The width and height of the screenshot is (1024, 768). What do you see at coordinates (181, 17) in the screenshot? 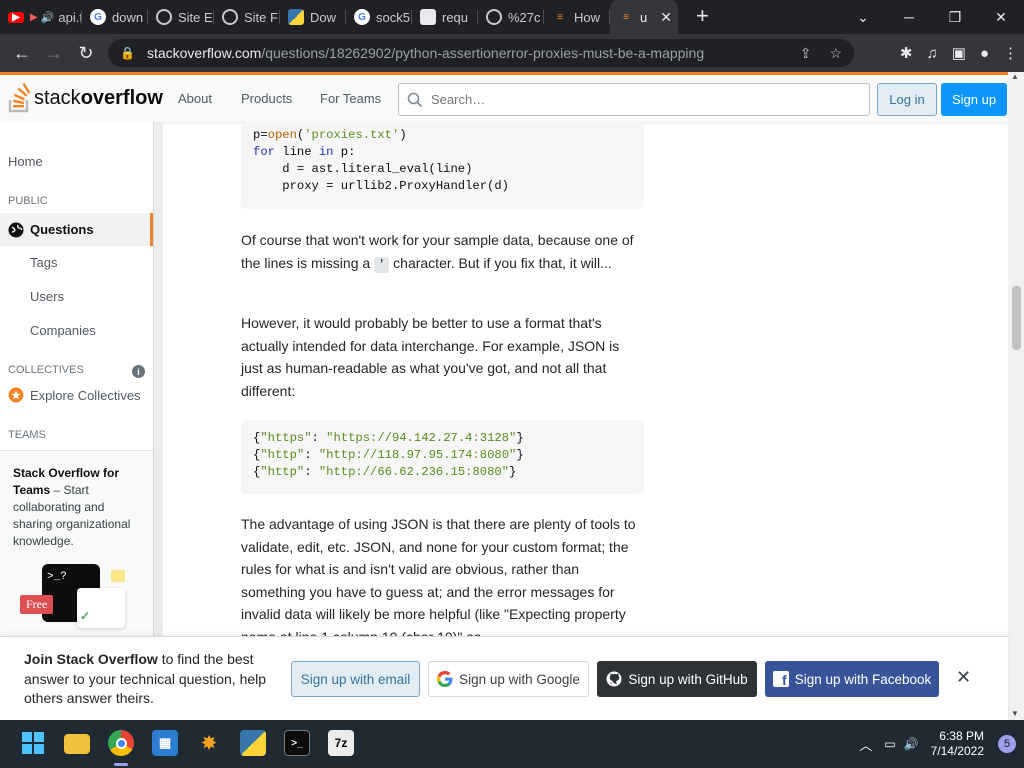
I see `browser-tab: Site E` at bounding box center [181, 17].